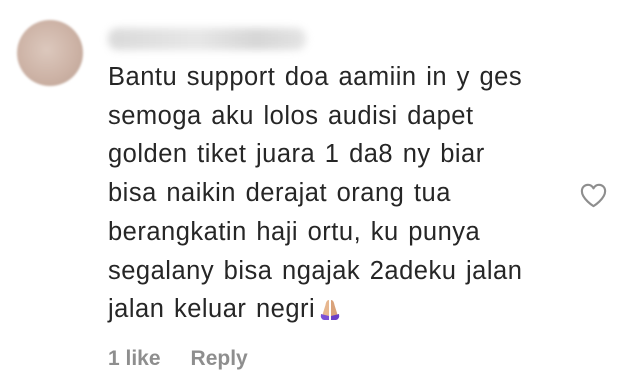  What do you see at coordinates (330, 310) in the screenshot?
I see `folded-hands-emoji` at bounding box center [330, 310].